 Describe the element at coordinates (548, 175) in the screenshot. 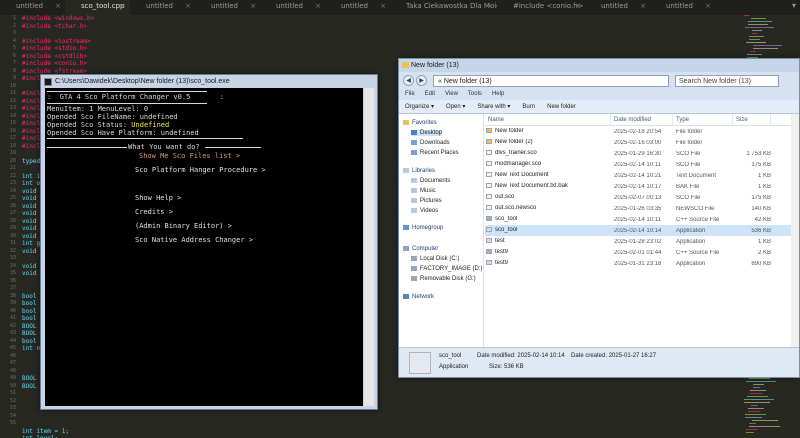

I see `file-name-cell: New Text Document` at that location.